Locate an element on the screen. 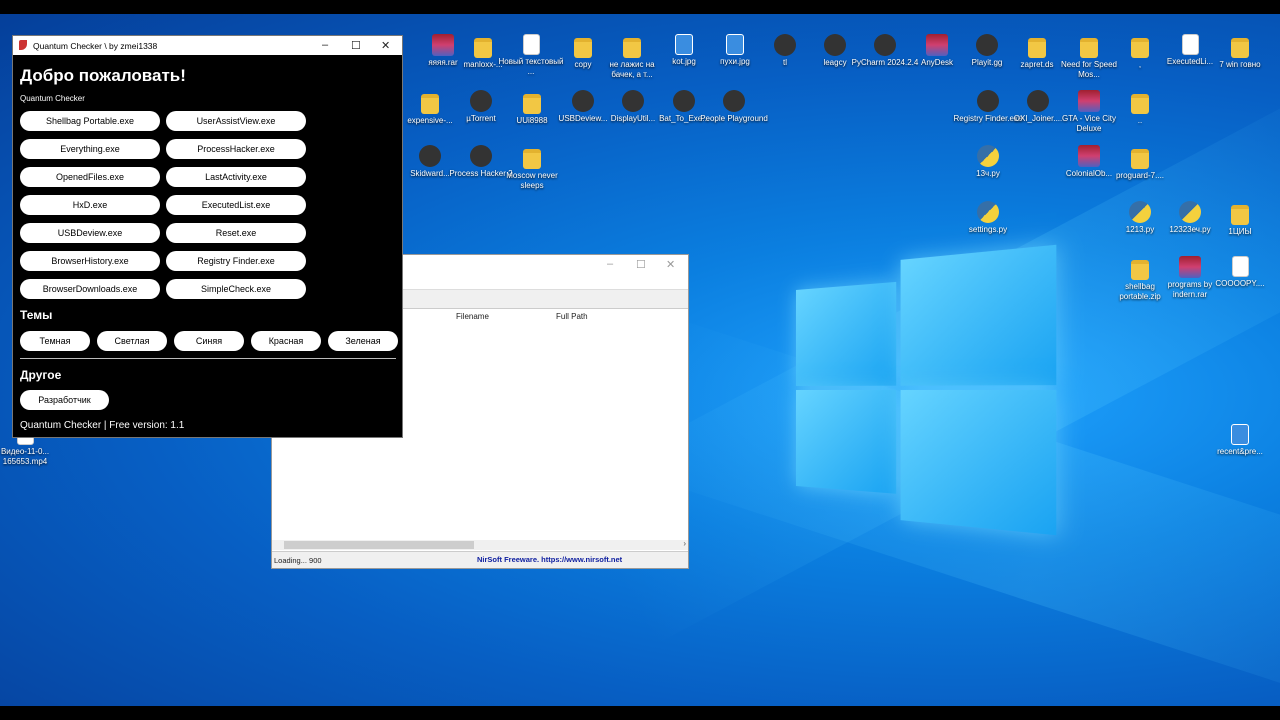 This screenshot has height=720, width=1280. desktop-icon-label: People Playground is located at coordinates (734, 119).